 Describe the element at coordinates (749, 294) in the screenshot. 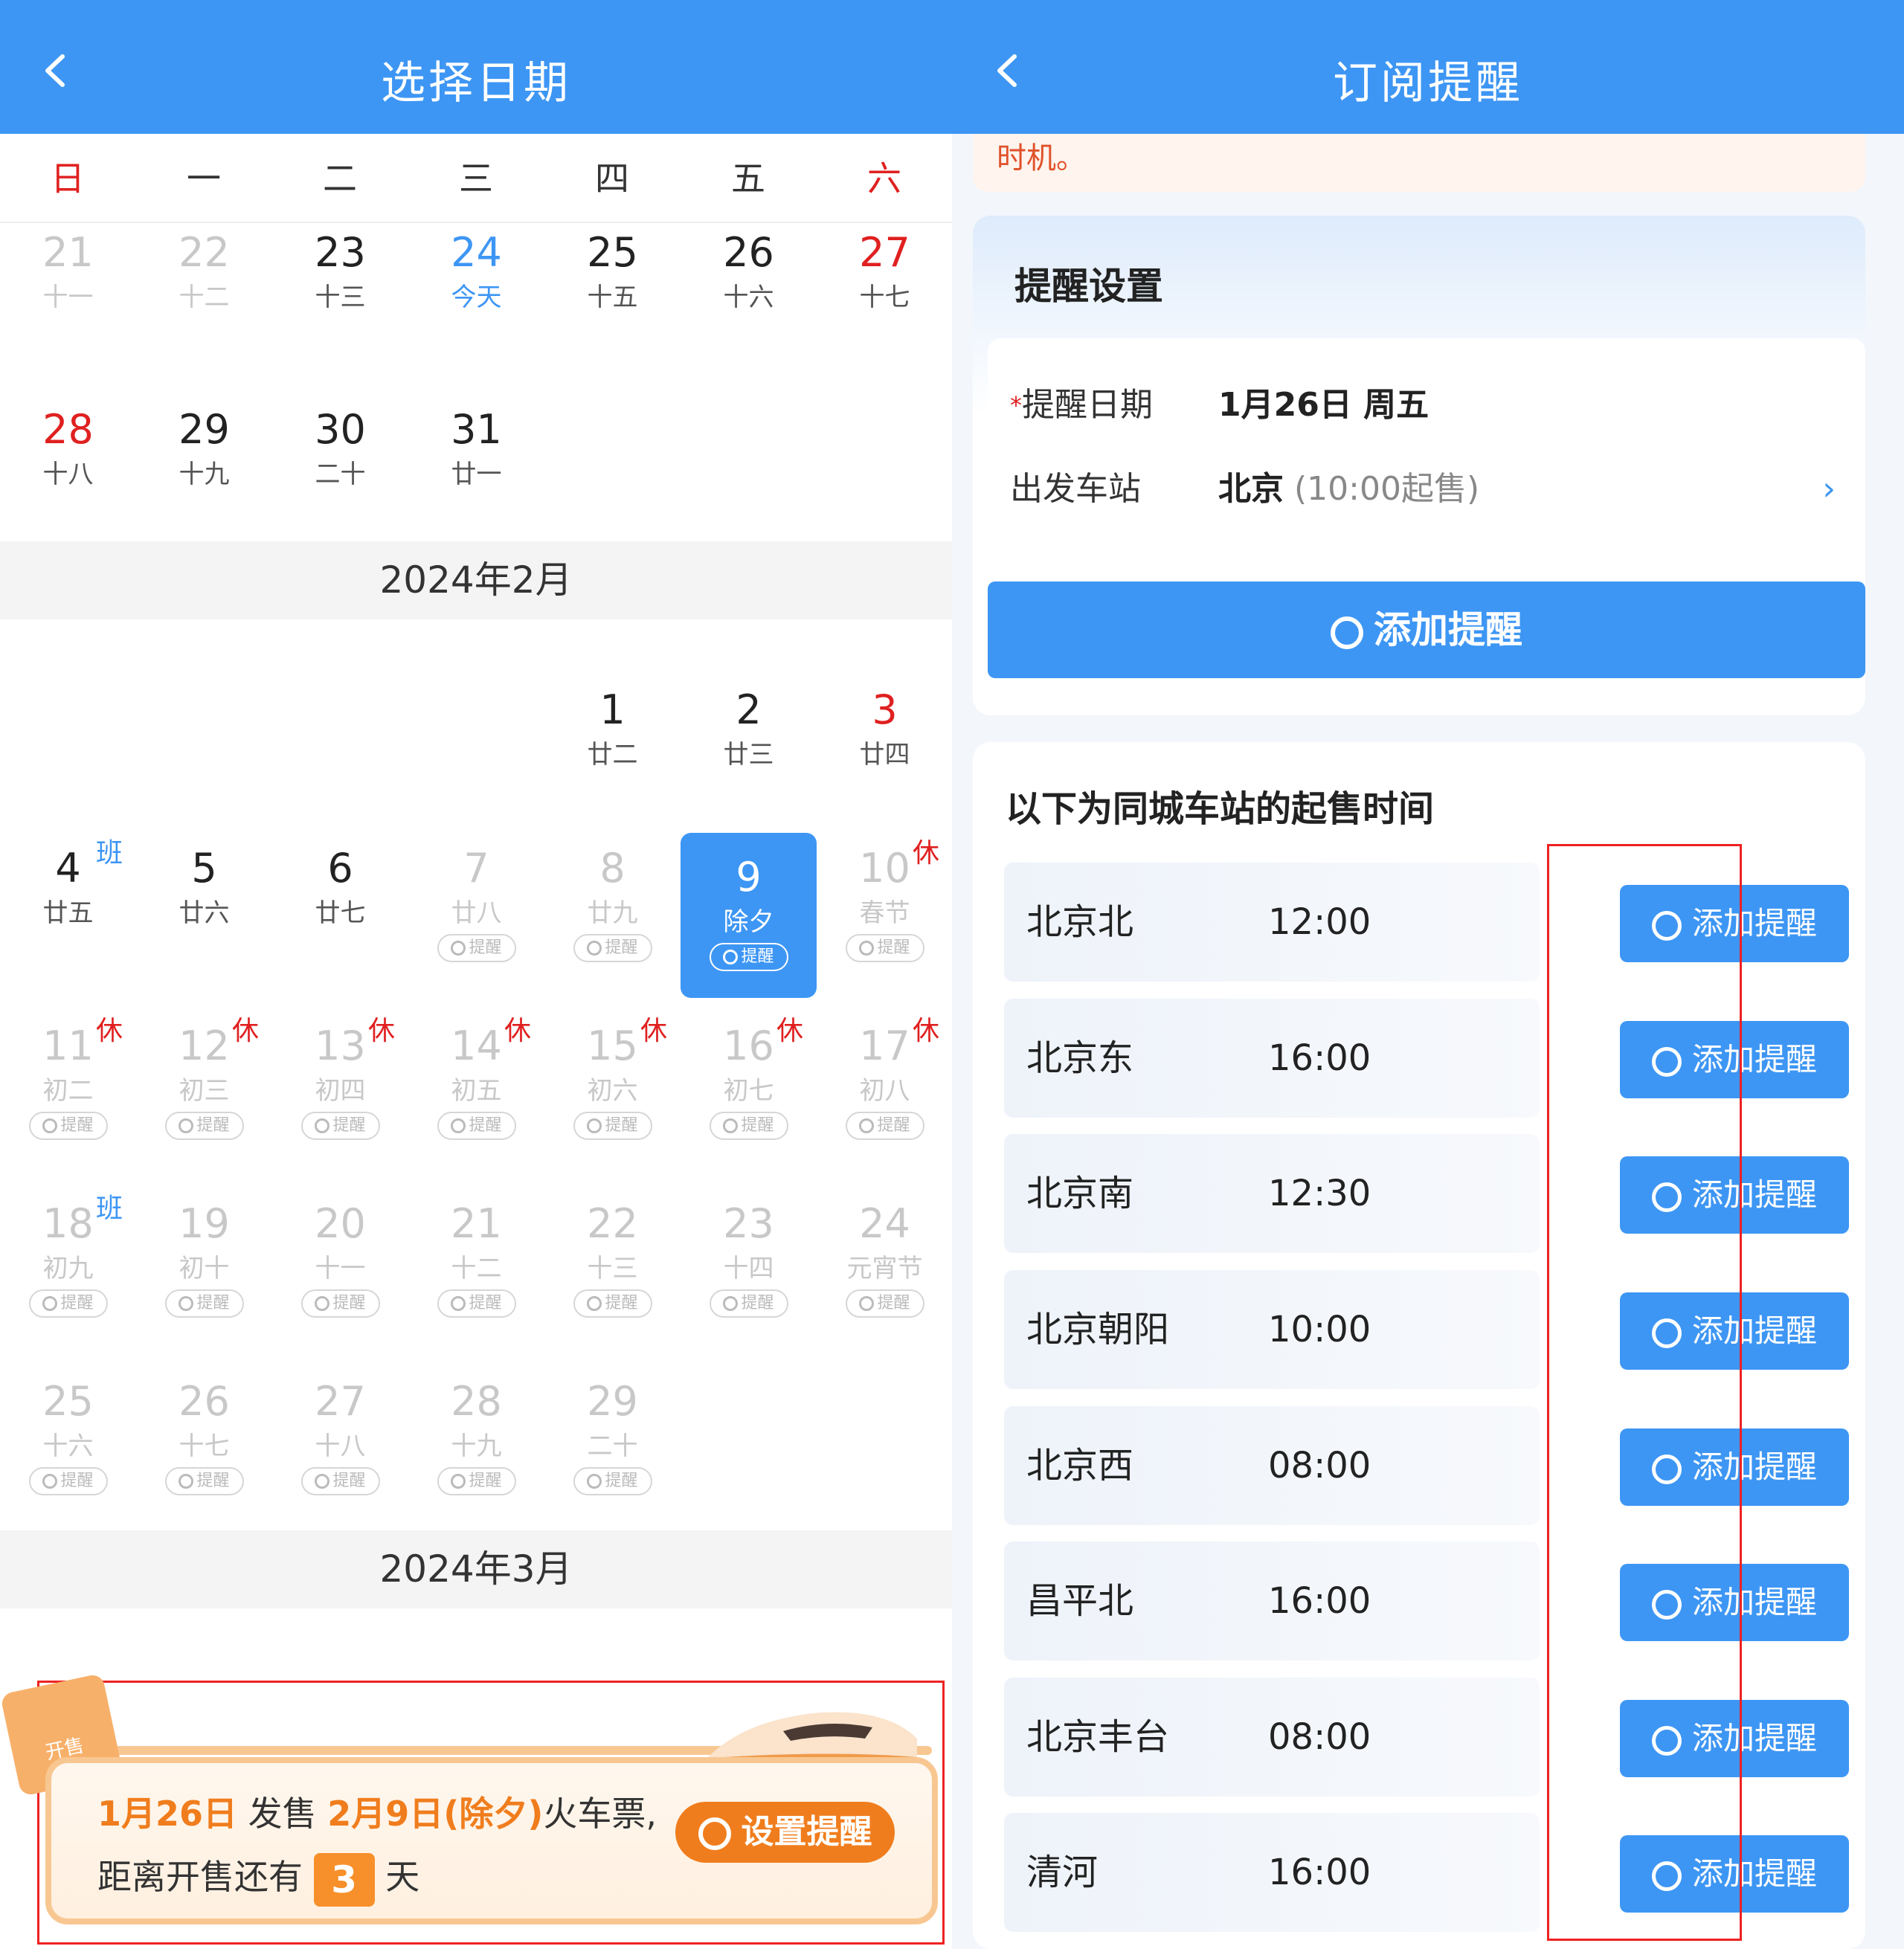

I see `day-cell: 26 十六` at that location.